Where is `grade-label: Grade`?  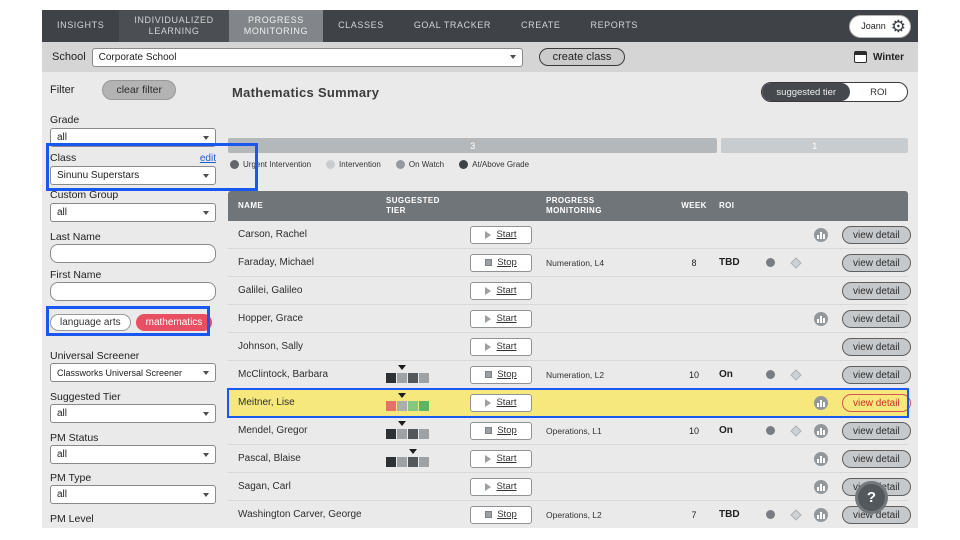
grade-label: Grade is located at coordinates (65, 120).